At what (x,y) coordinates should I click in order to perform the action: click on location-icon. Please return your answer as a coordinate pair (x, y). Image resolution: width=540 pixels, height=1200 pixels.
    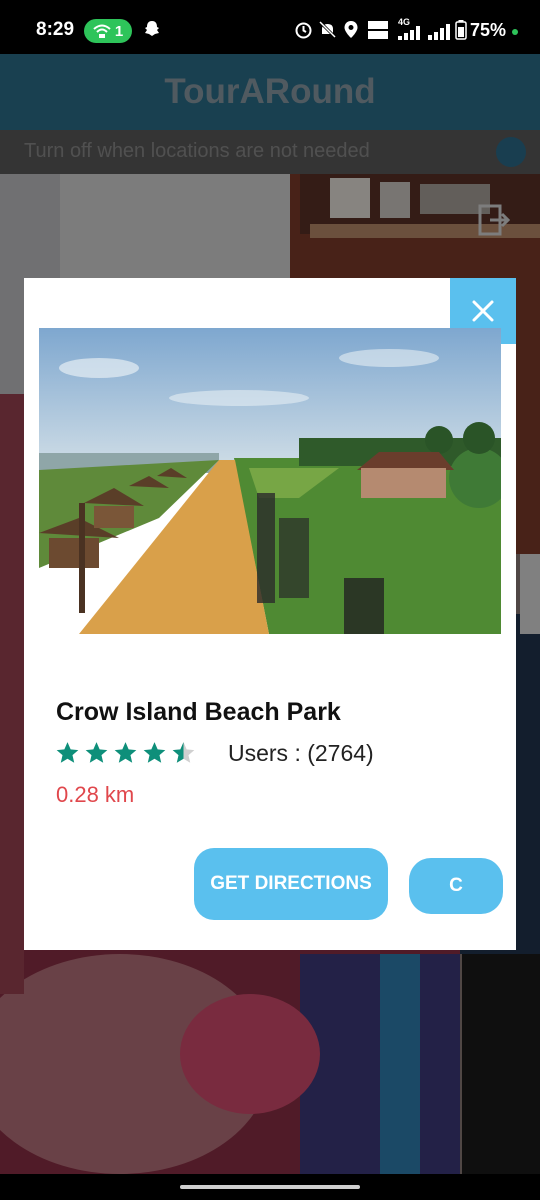
    Looking at the image, I should click on (351, 29).